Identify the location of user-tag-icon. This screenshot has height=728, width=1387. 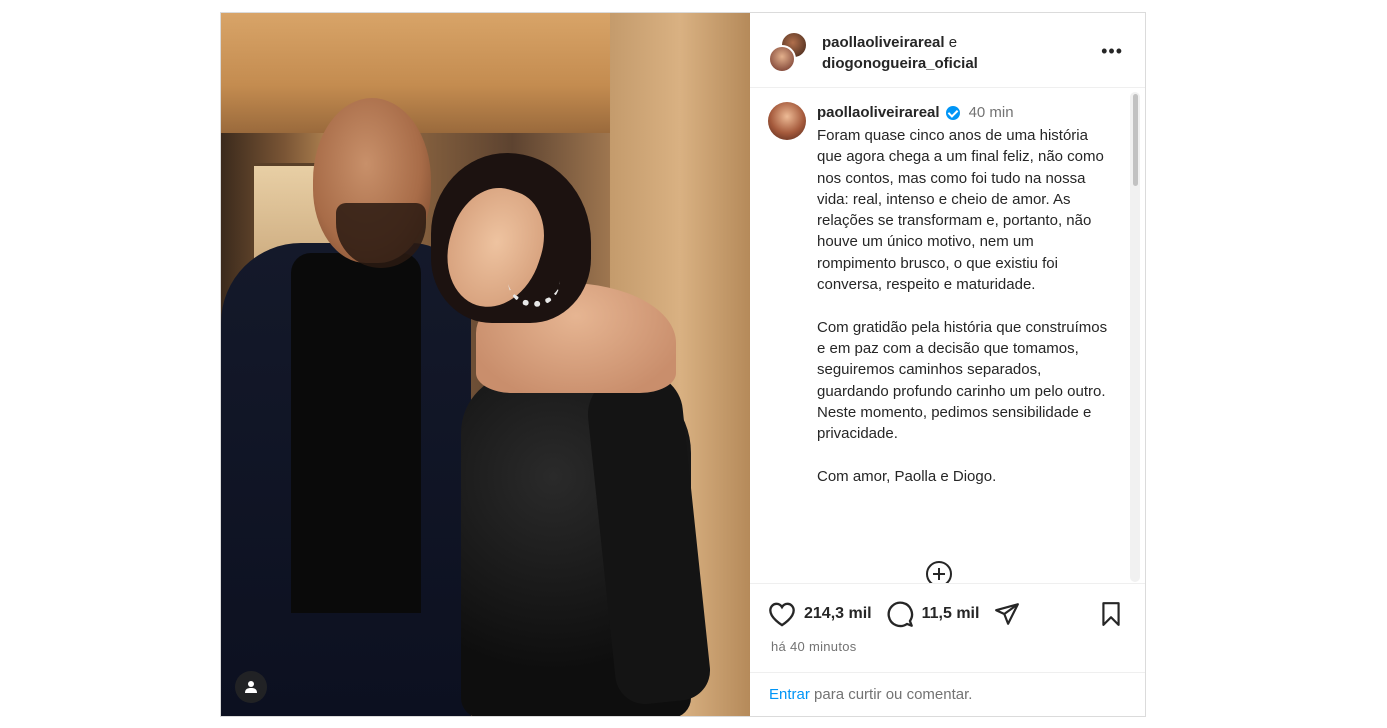
(251, 687).